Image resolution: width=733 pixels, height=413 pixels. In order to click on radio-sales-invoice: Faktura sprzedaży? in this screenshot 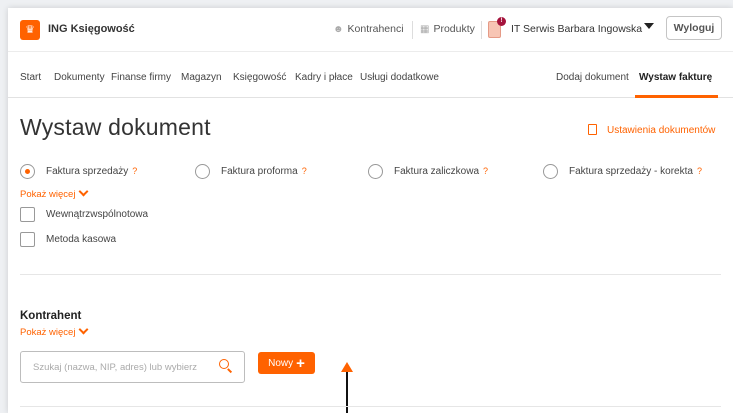, I will do `click(105, 172)`.